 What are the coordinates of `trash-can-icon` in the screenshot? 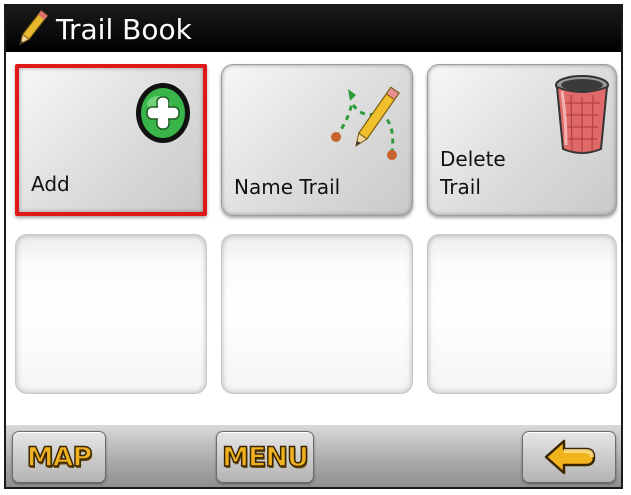 It's located at (582, 114).